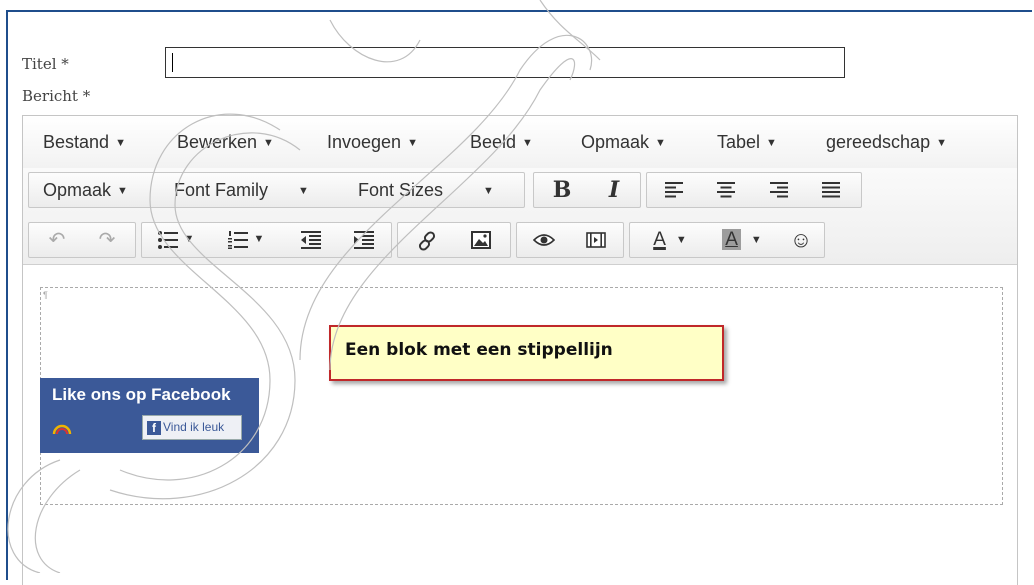 Image resolution: width=1034 pixels, height=585 pixels. Describe the element at coordinates (674, 190) in the screenshot. I see `align-left-icon` at that location.